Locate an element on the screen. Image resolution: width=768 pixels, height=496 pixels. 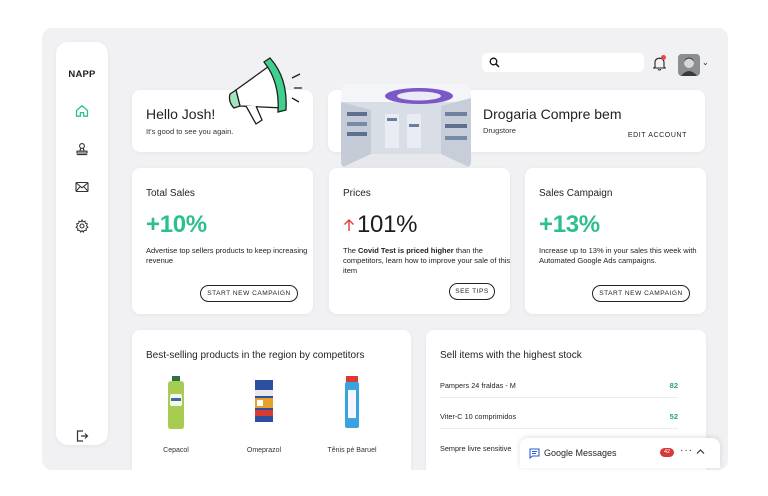
gear-icon is located at coordinates (82, 226).